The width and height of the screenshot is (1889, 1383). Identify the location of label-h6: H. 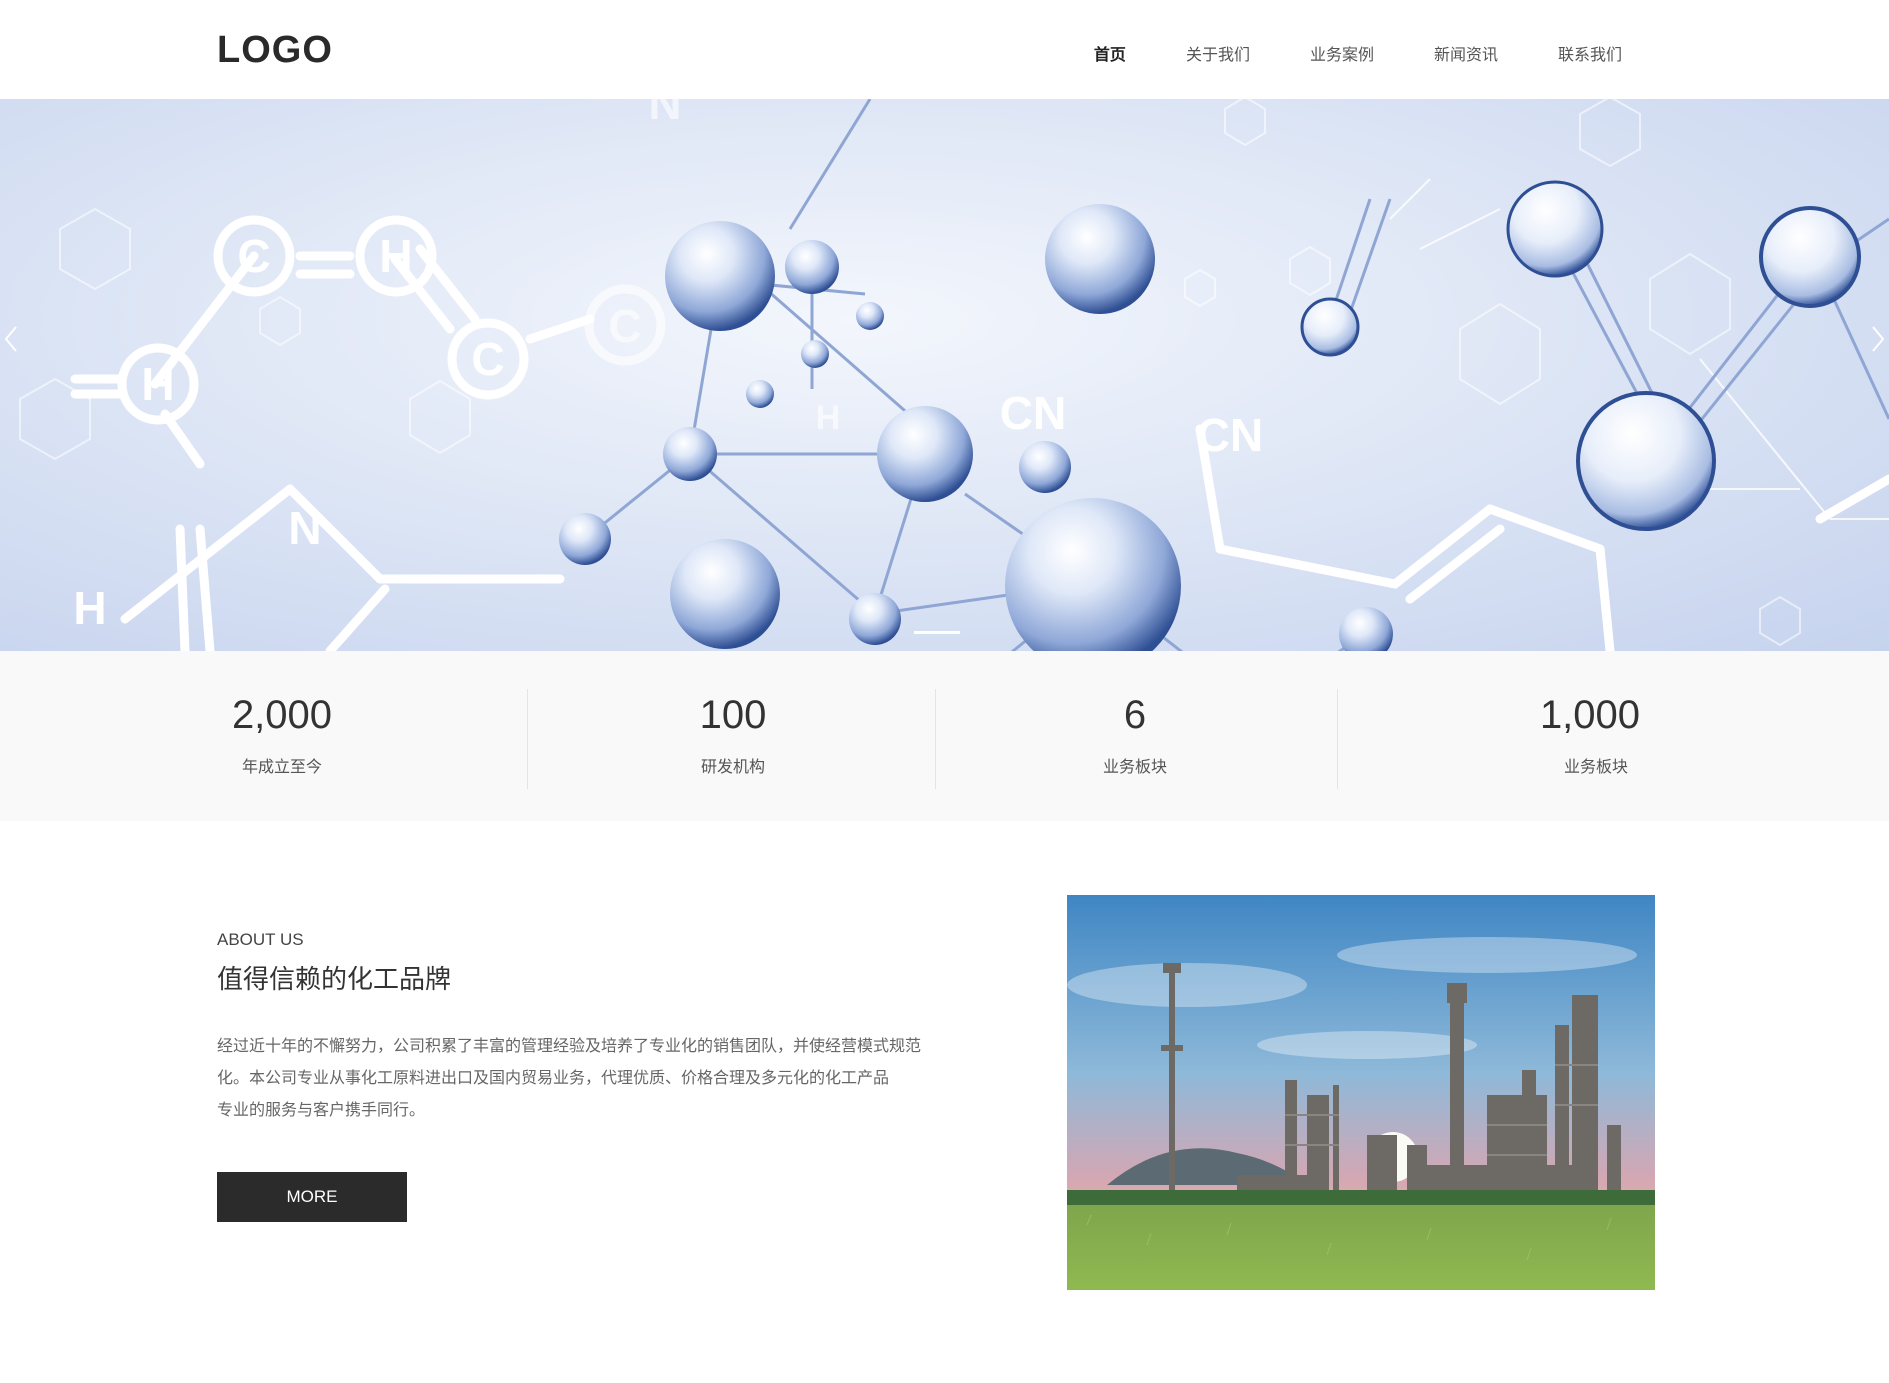
(828, 418).